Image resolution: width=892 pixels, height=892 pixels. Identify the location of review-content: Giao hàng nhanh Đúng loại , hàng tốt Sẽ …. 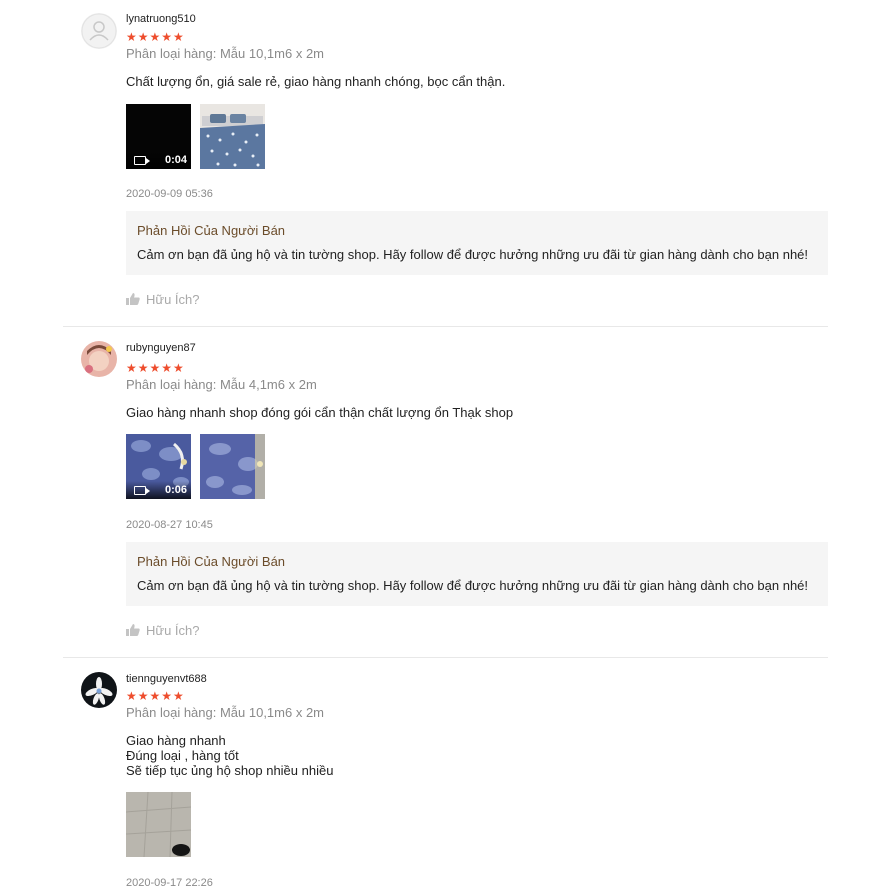
(230, 755).